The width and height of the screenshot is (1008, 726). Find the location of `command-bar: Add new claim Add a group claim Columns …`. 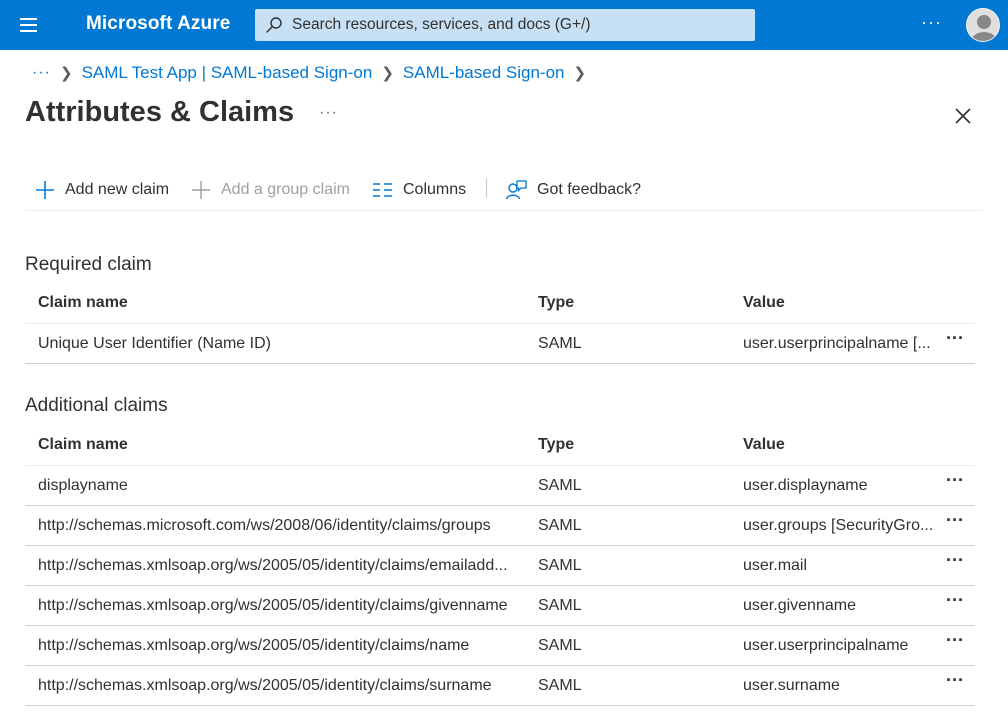

command-bar: Add new claim Add a group claim Columns … is located at coordinates (504, 189).